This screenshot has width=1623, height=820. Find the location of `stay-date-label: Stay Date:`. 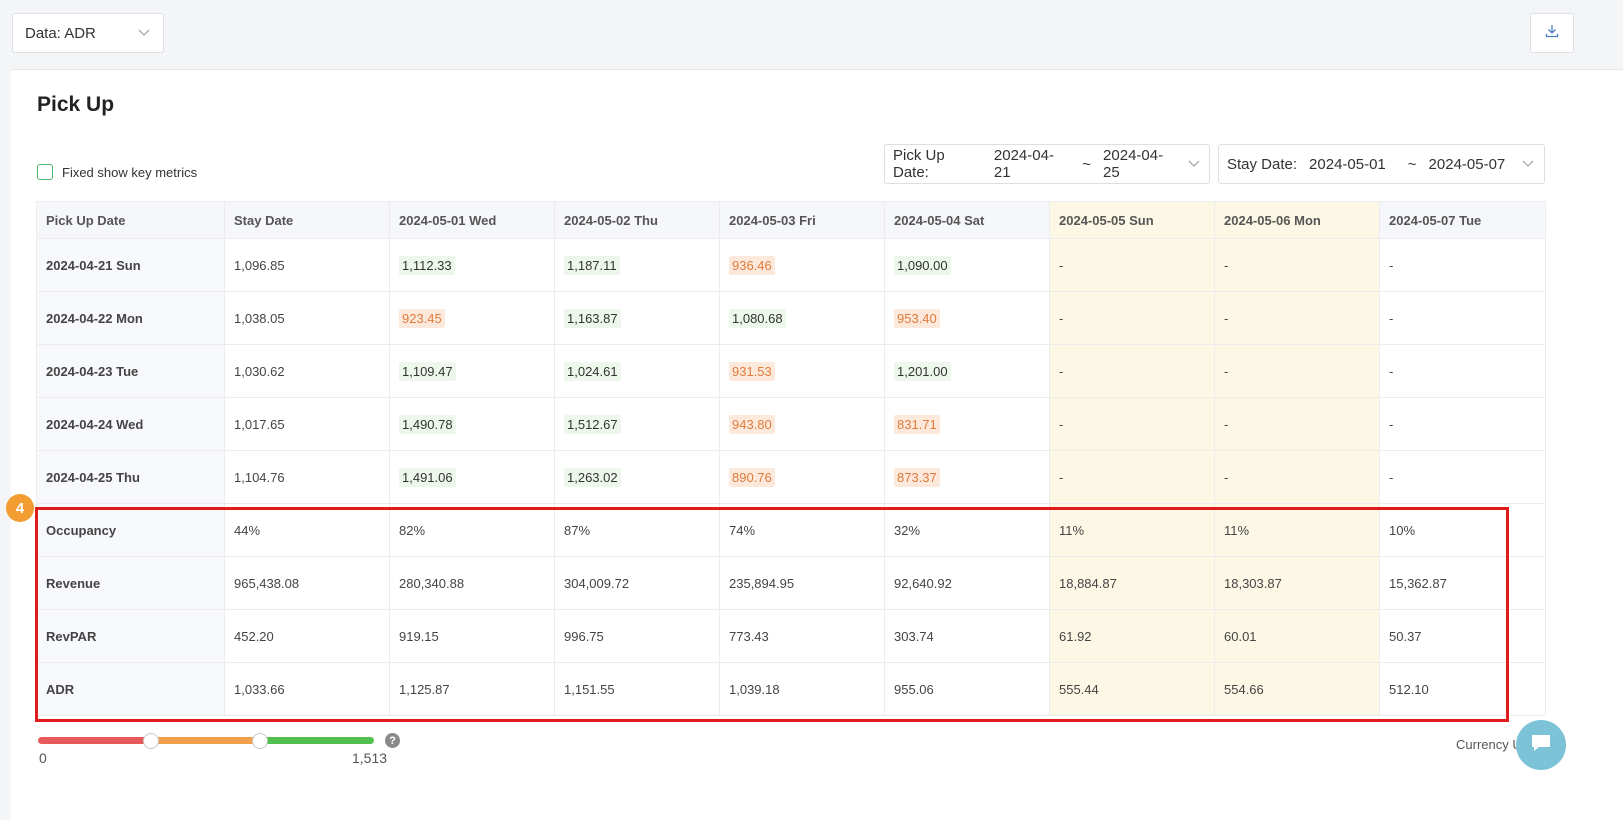

stay-date-label: Stay Date: is located at coordinates (1262, 164).